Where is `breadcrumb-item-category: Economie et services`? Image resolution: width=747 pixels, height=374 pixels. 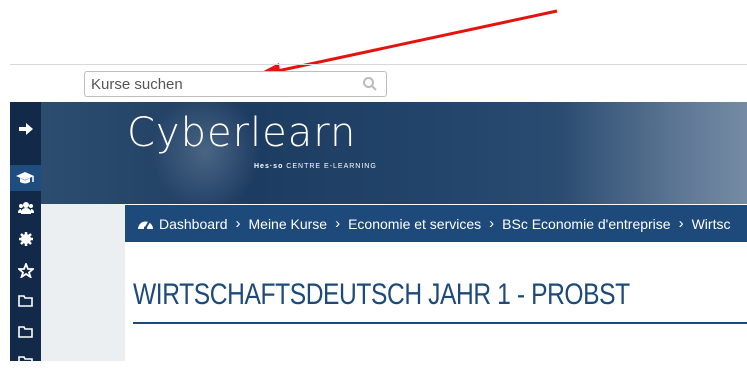
breadcrumb-item-category: Economie et services is located at coordinates (414, 224).